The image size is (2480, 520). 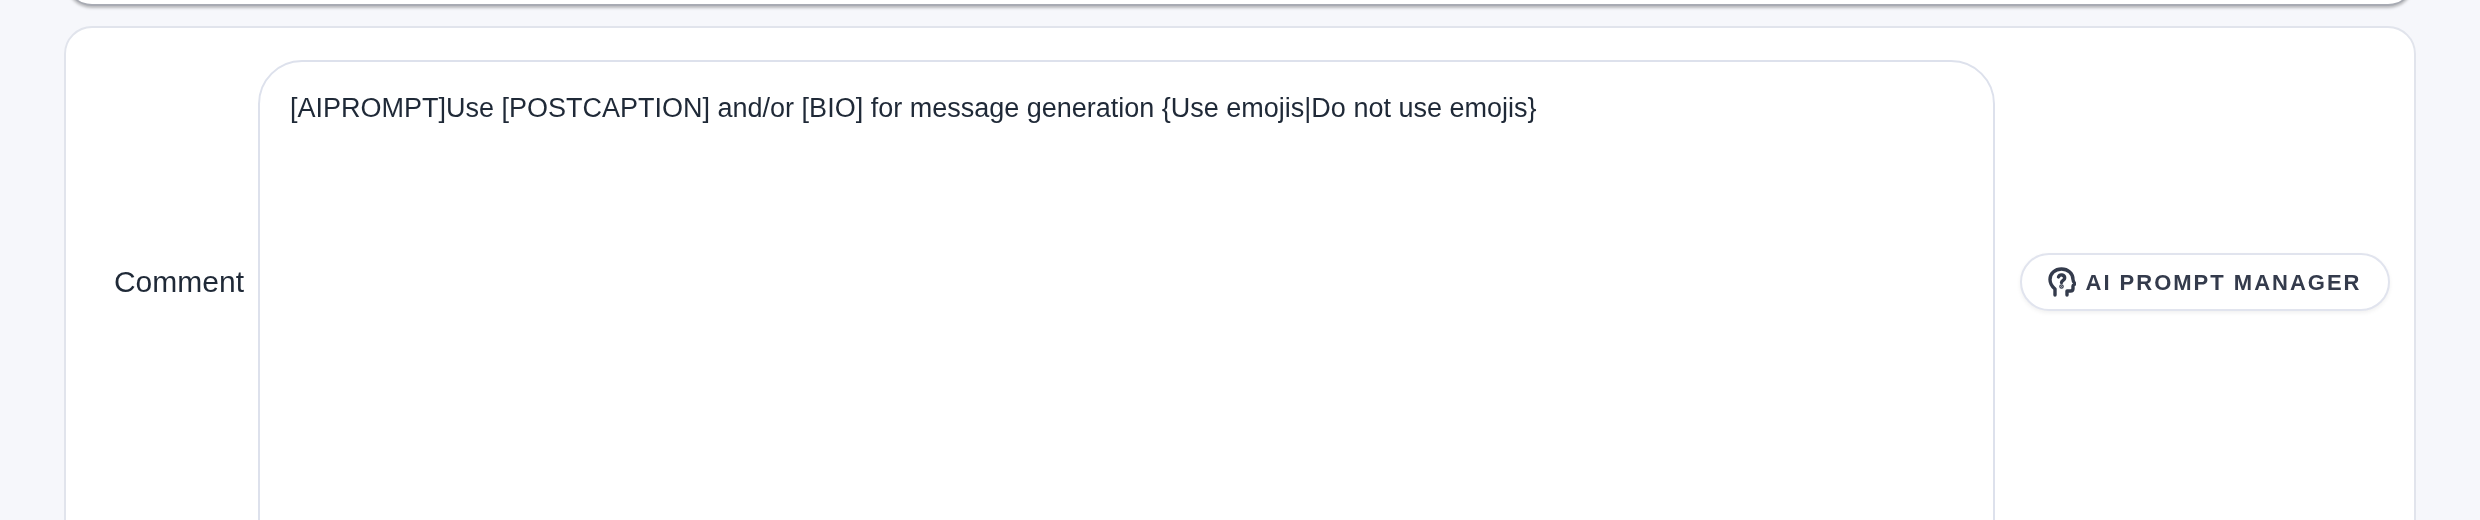 What do you see at coordinates (2061, 282) in the screenshot?
I see `head-question-icon` at bounding box center [2061, 282].